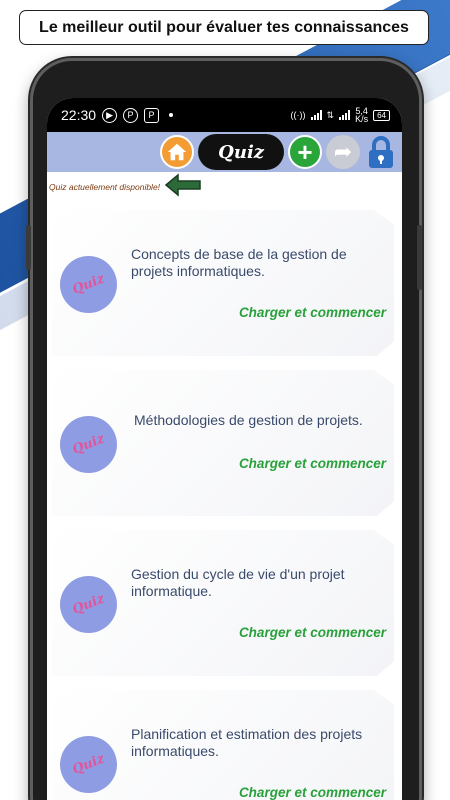  I want to click on signal-icon, so click(316, 115).